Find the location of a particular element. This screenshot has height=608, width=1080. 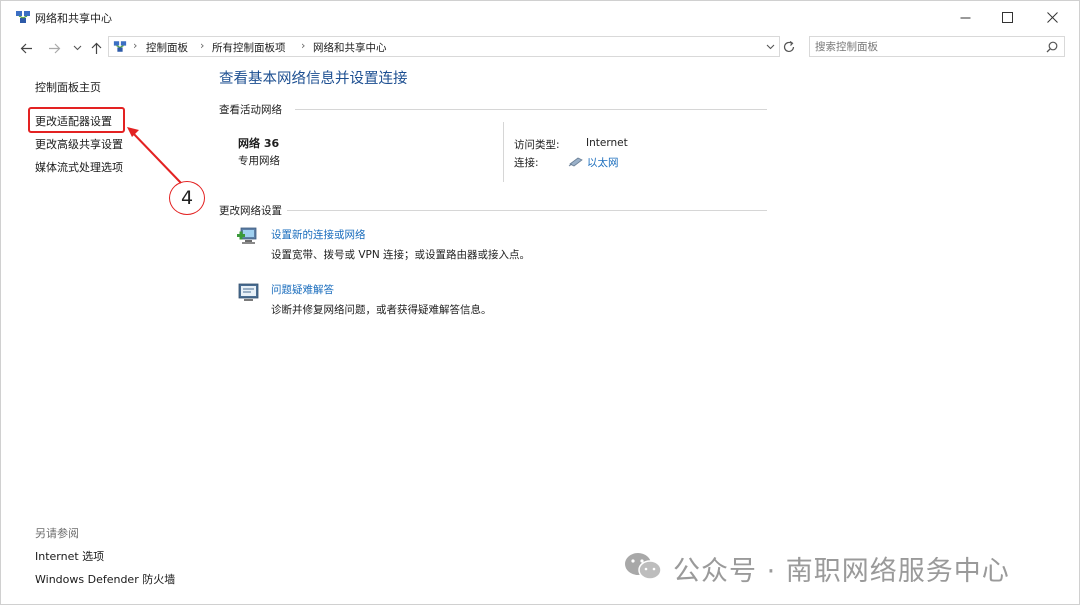

setup-new-connection-link: 设置新的连接或网络 is located at coordinates (318, 234).